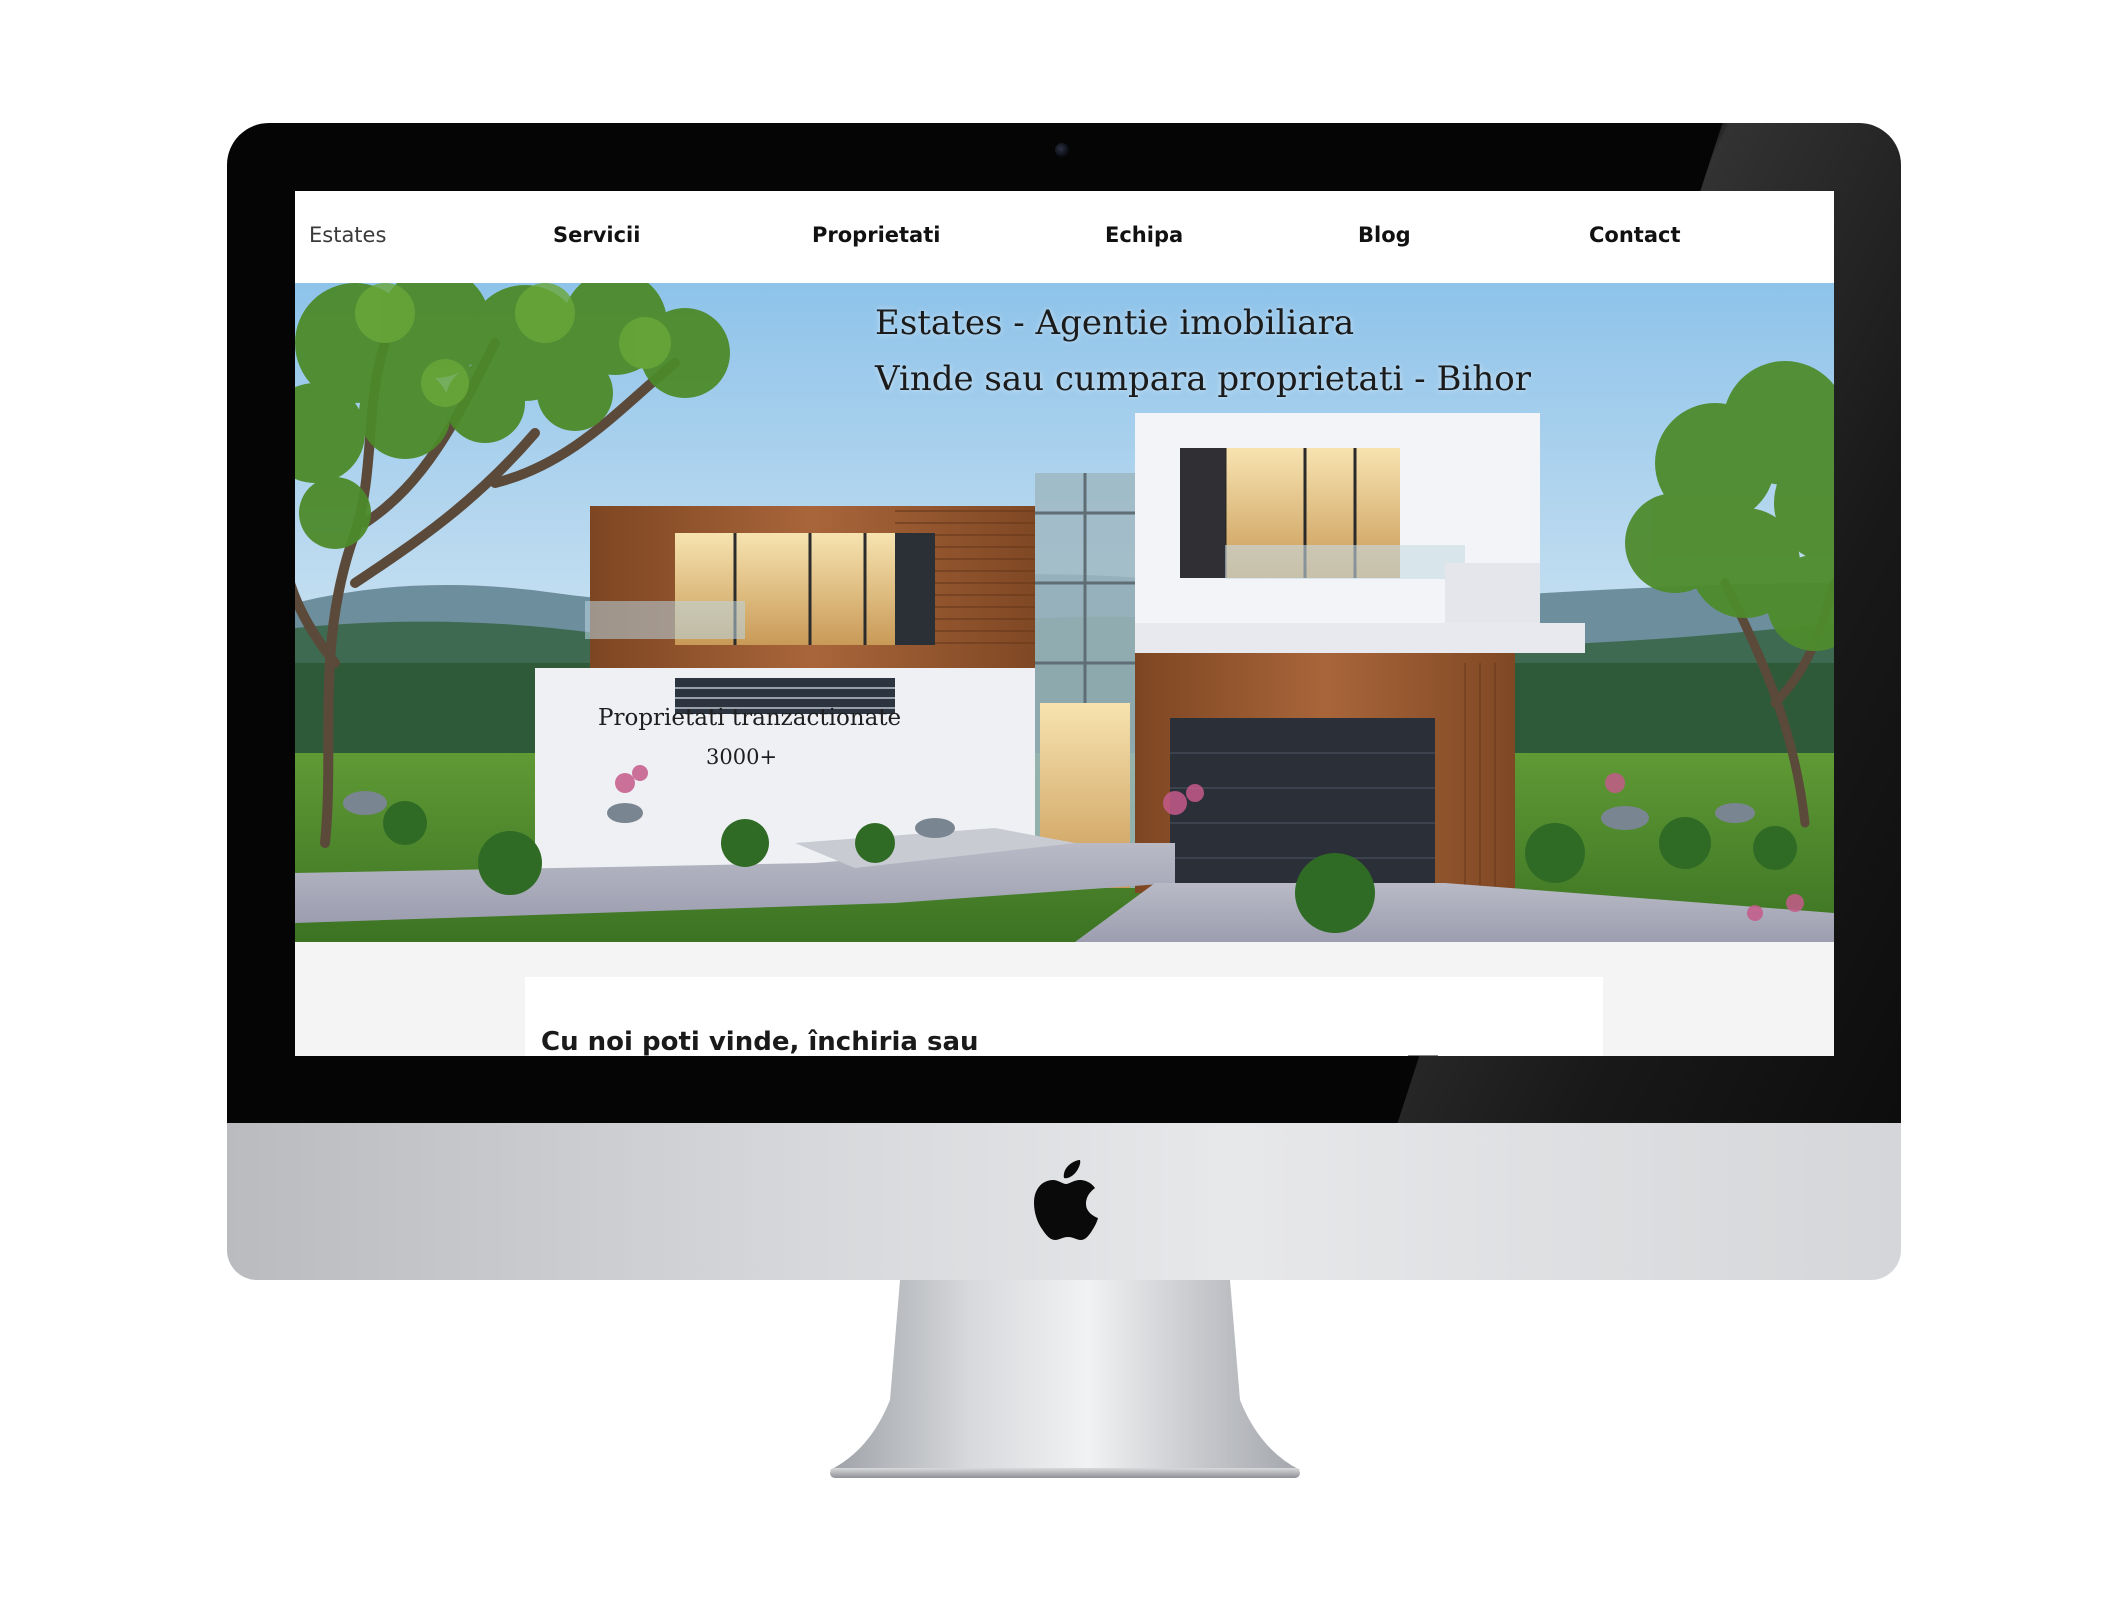  Describe the element at coordinates (1384, 235) in the screenshot. I see `nav-item-blog: Blog` at that location.